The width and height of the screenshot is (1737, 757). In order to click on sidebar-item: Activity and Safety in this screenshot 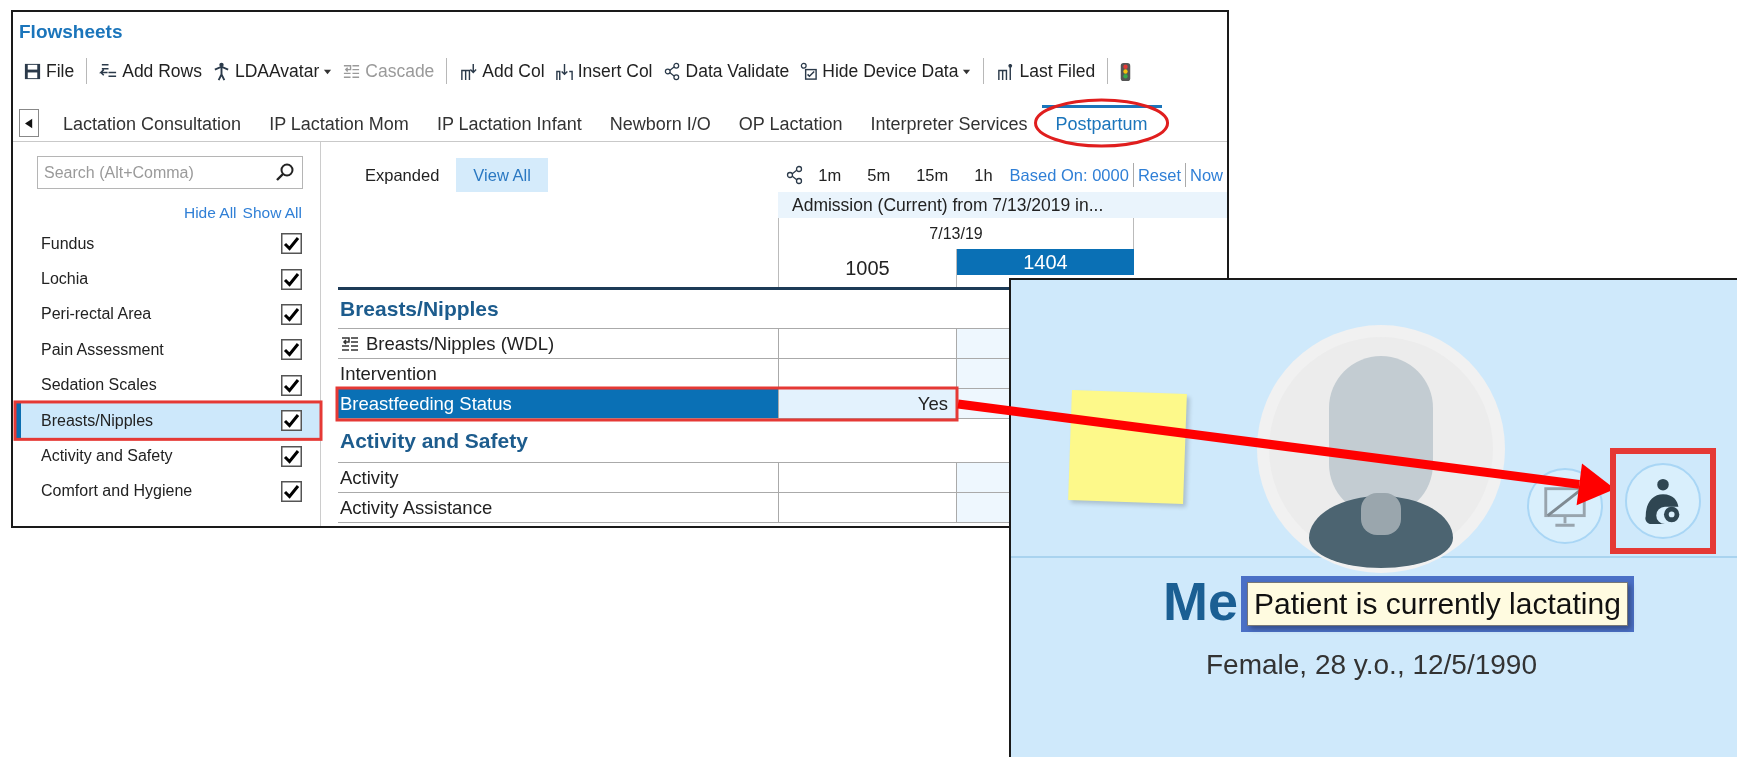, I will do `click(168, 456)`.